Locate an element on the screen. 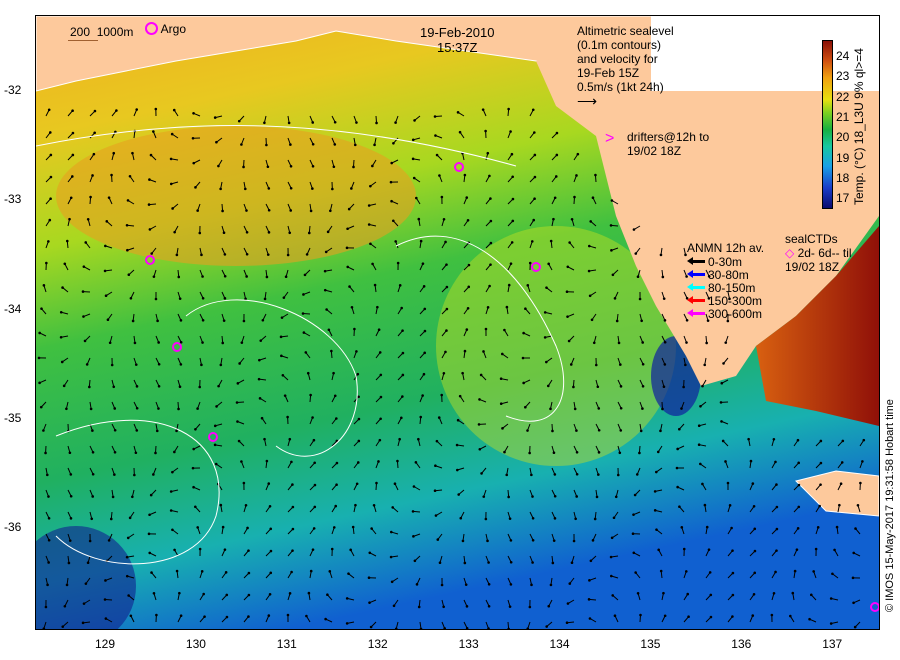 This screenshot has height=660, width=900. longitude-tick: 129 is located at coordinates (105, 644).